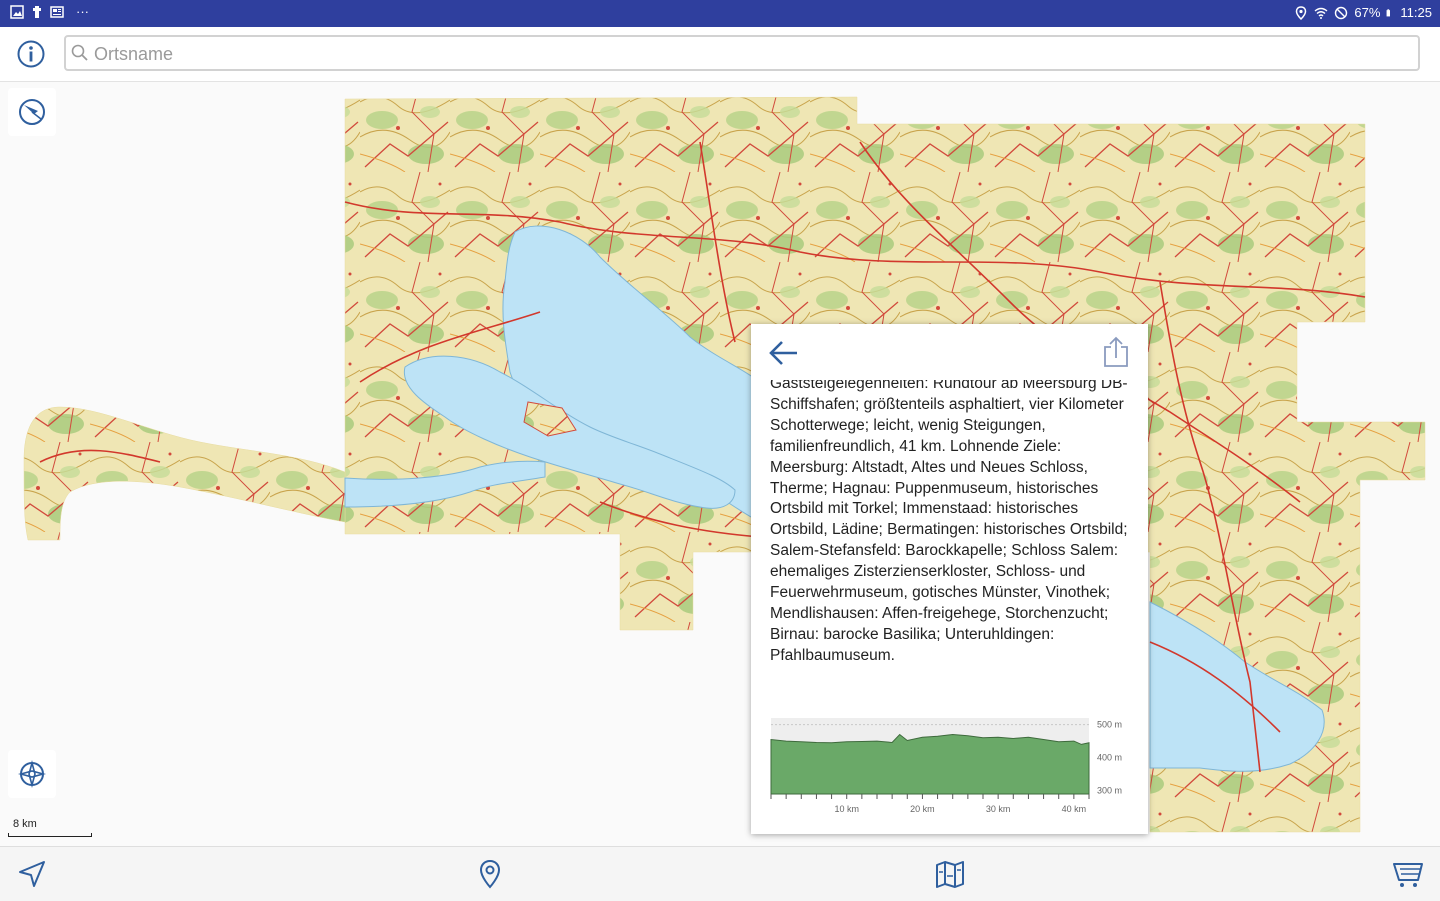 The image size is (1440, 901). I want to click on bottom-navigation, so click(720, 873).